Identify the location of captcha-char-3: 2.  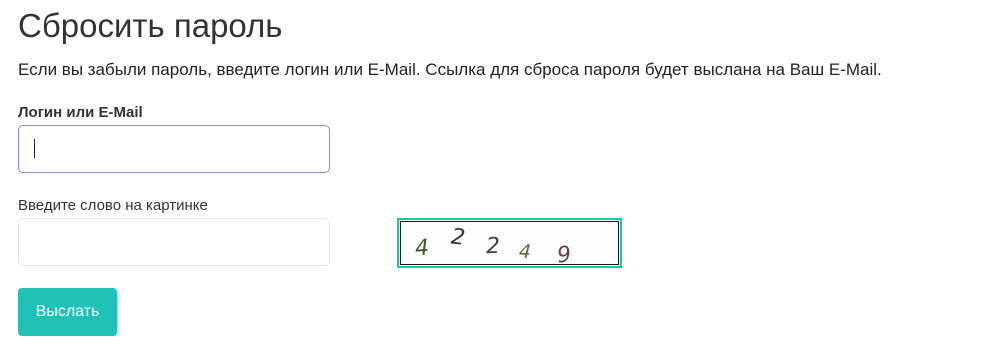
(493, 246).